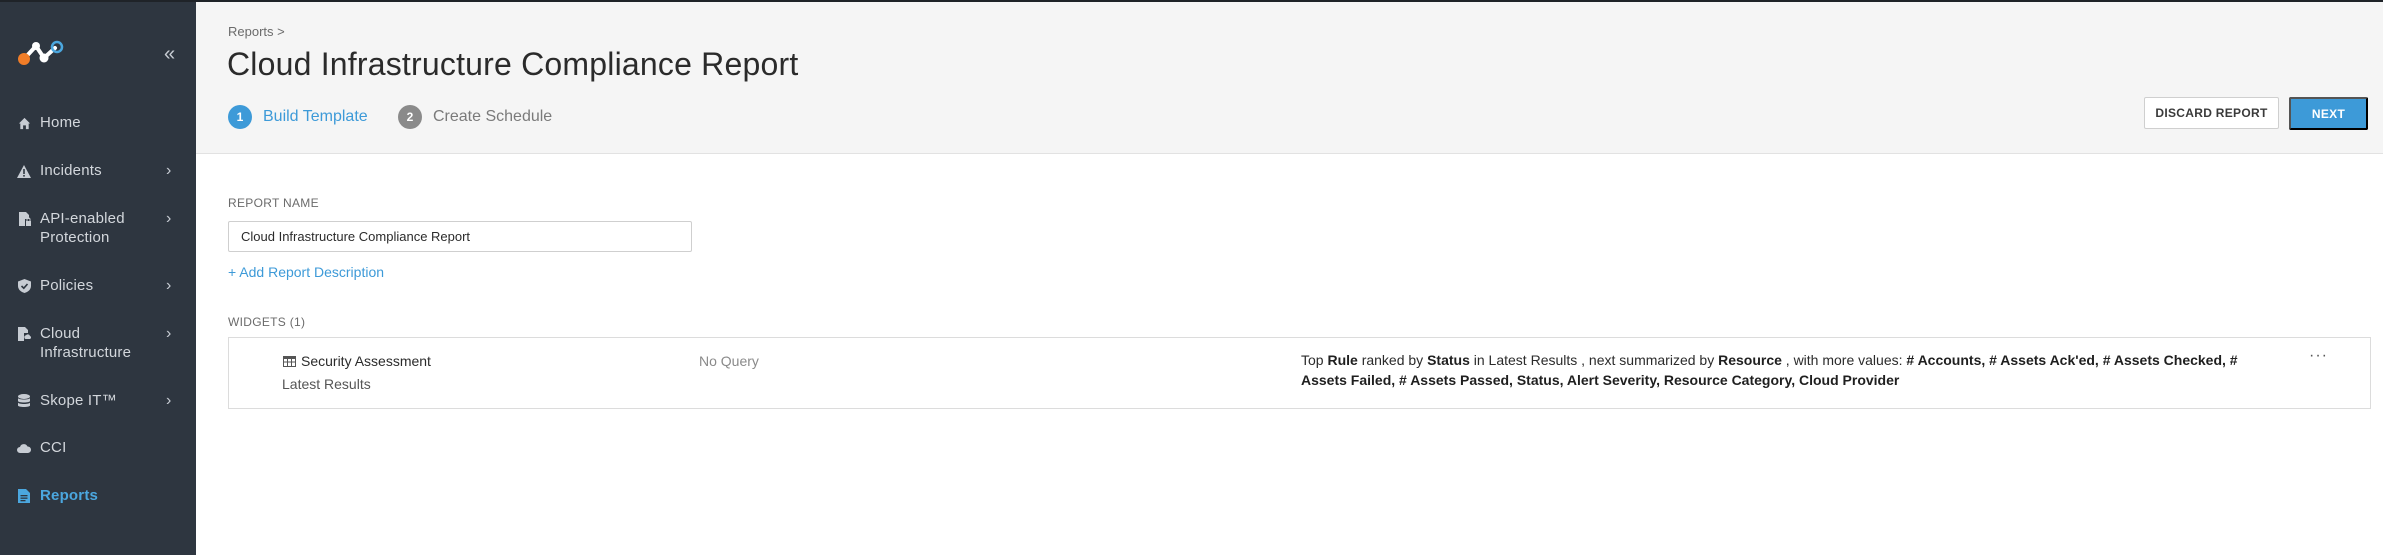 The width and height of the screenshot is (2383, 555). I want to click on report-icon, so click(24, 496).